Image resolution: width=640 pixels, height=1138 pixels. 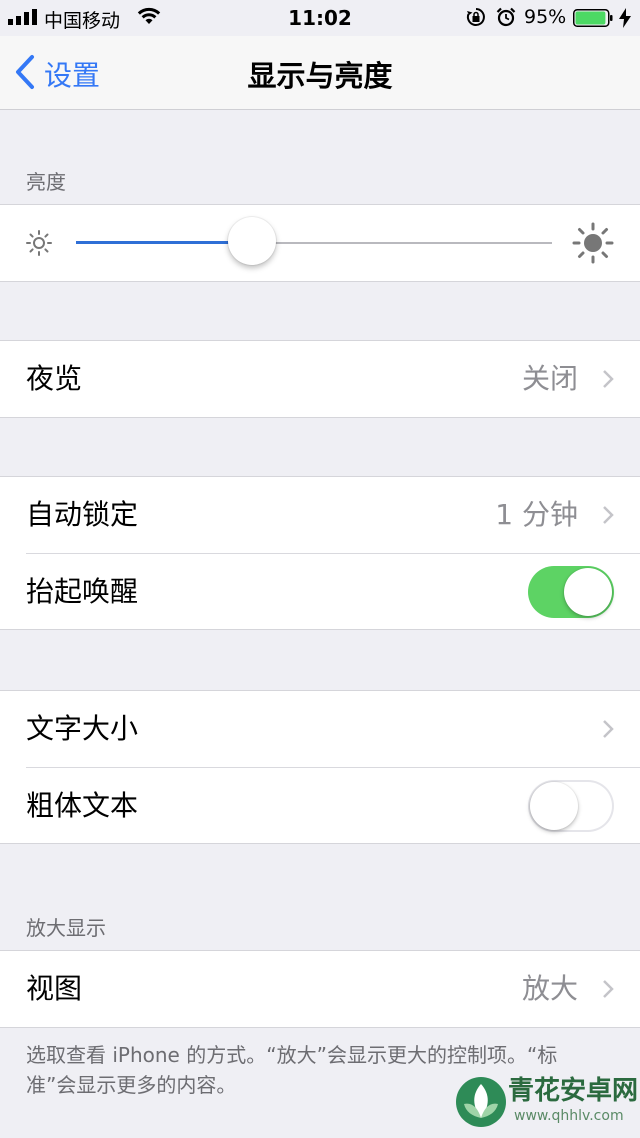 I want to click on bold-text-toggle, so click(x=571, y=806).